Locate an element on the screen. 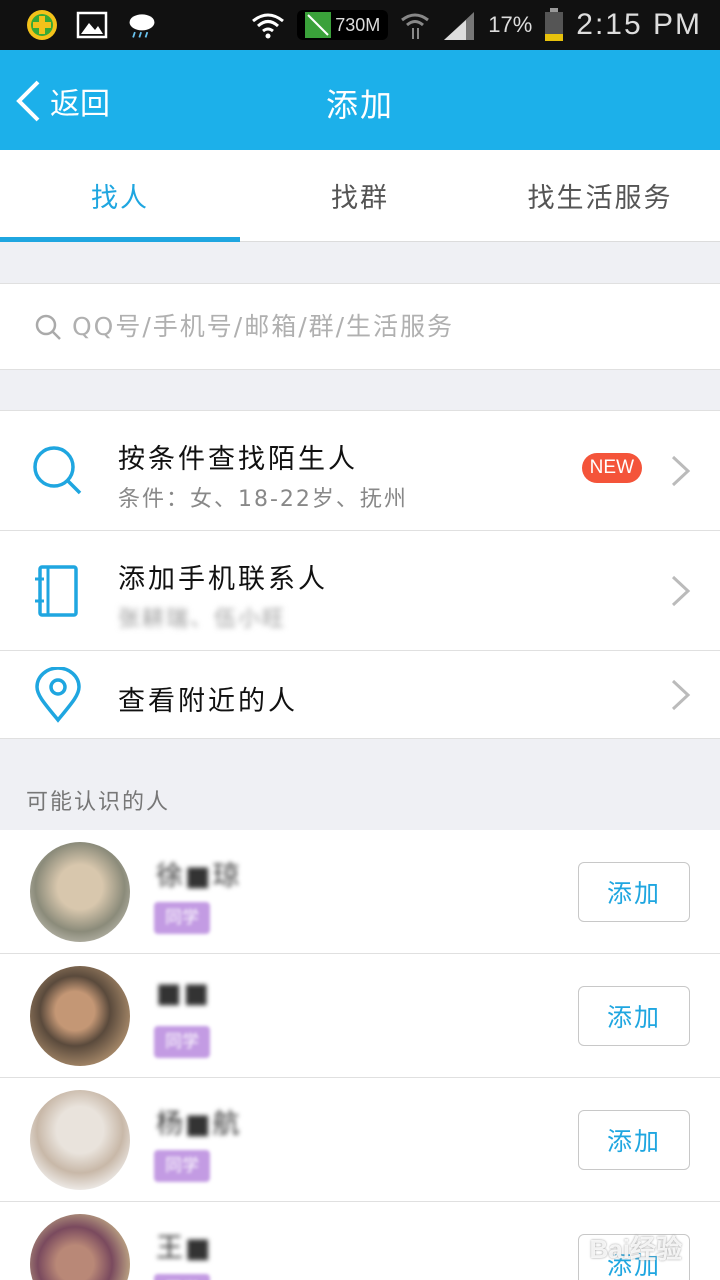 The width and height of the screenshot is (720, 1280). tab-find-services: 找生活服务 is located at coordinates (600, 195).